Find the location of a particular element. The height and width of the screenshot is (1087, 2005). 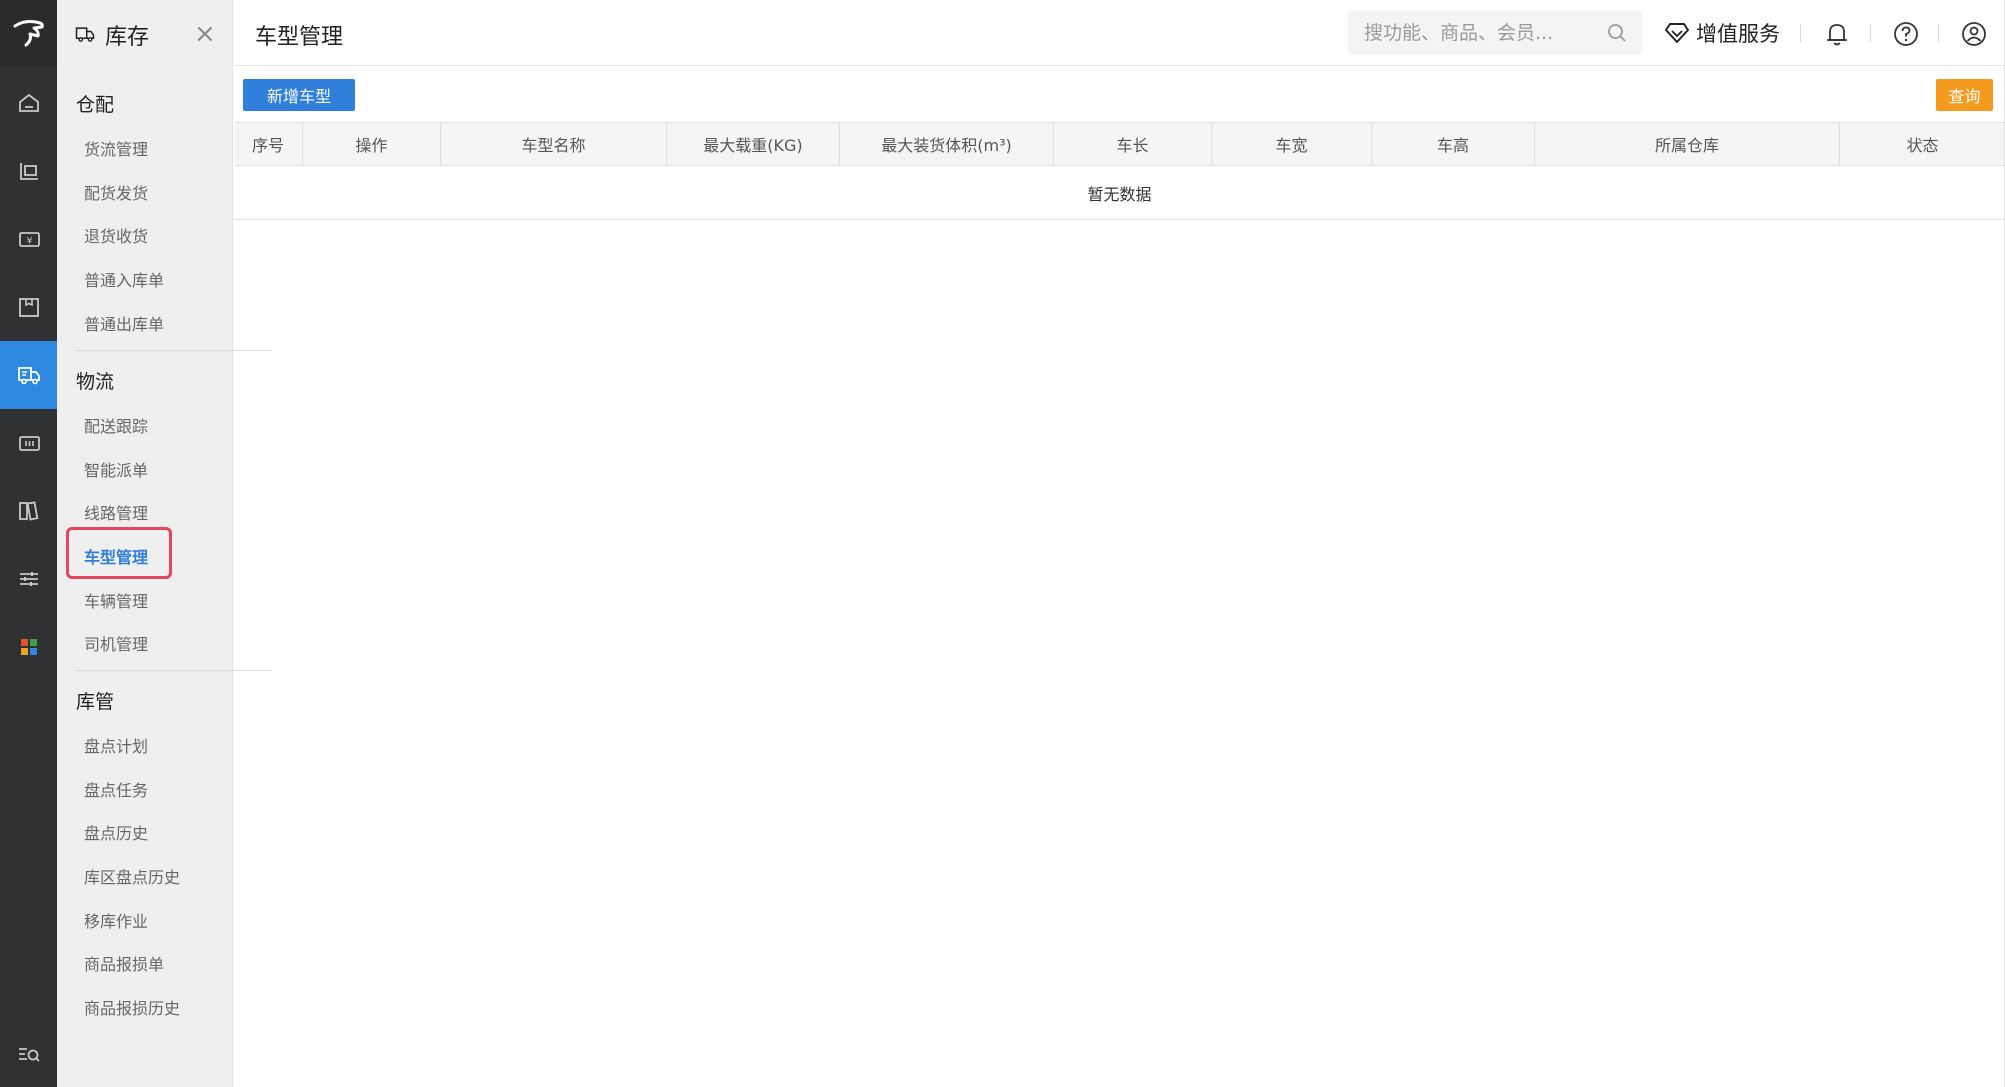

menu-item: 司机管理 is located at coordinates (116, 643).